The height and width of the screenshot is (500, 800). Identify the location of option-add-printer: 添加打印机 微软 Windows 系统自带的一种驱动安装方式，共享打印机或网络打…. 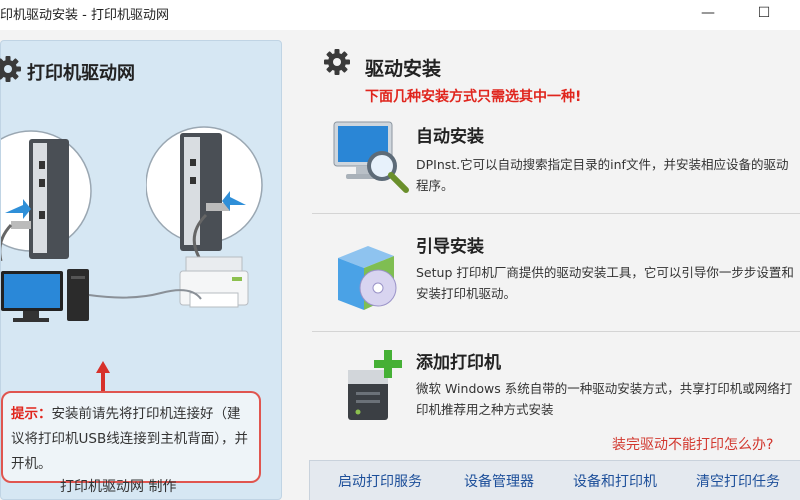
(556, 386).